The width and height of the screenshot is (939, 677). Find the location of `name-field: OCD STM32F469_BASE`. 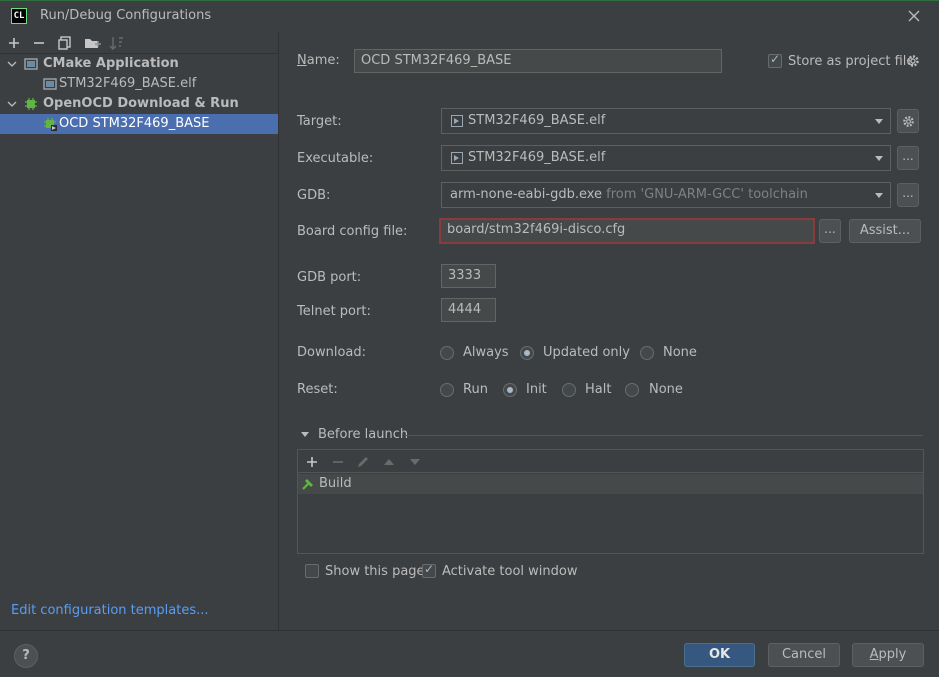

name-field: OCD STM32F469_BASE is located at coordinates (538, 61).